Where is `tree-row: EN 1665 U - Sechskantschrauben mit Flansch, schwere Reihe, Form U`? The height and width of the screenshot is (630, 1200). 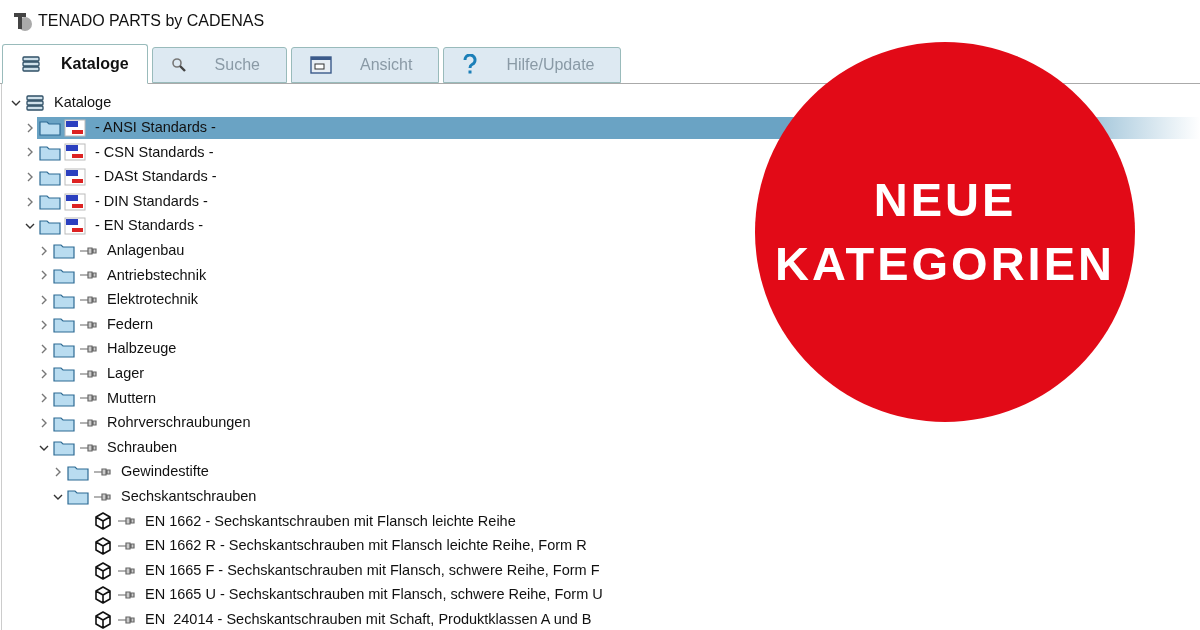 tree-row: EN 1665 U - Sechskantschrauben mit Flansch, schwere Reihe, Form U is located at coordinates (347, 595).